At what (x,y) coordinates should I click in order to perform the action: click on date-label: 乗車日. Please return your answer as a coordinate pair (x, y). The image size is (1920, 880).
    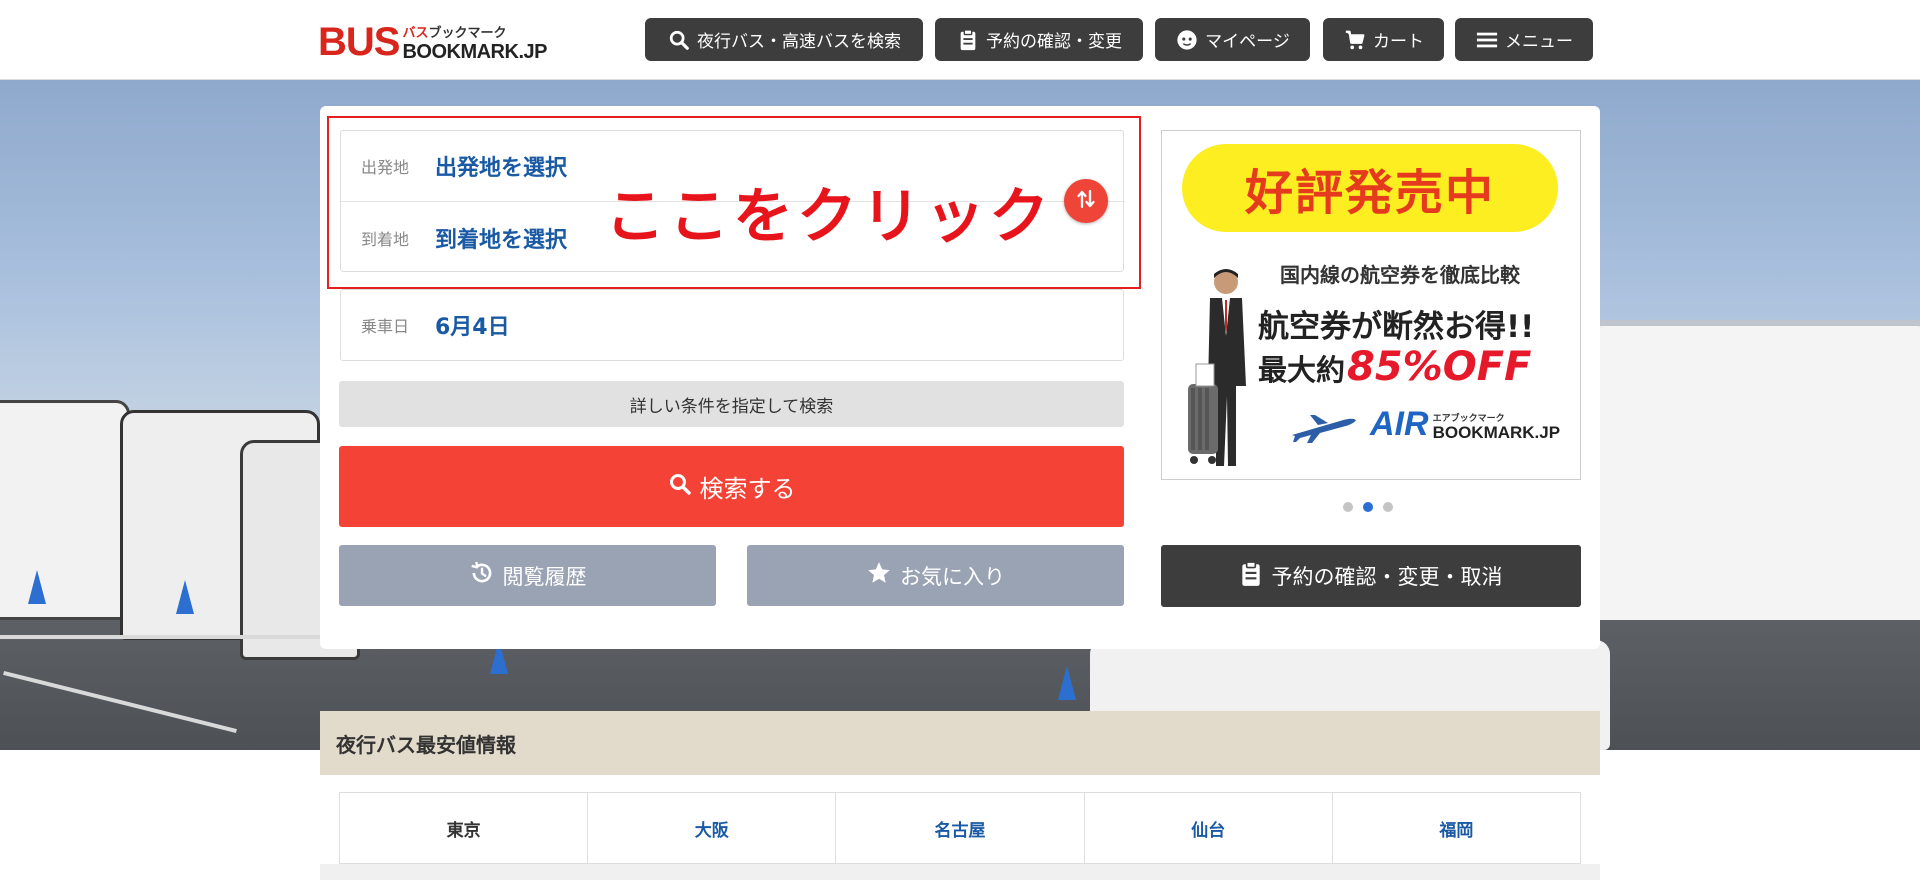
    Looking at the image, I should click on (385, 326).